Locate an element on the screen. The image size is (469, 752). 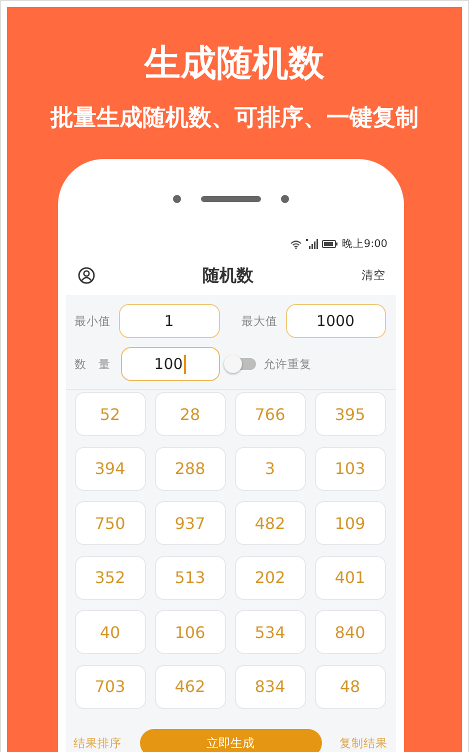
input-field: 100 is located at coordinates (170, 364).